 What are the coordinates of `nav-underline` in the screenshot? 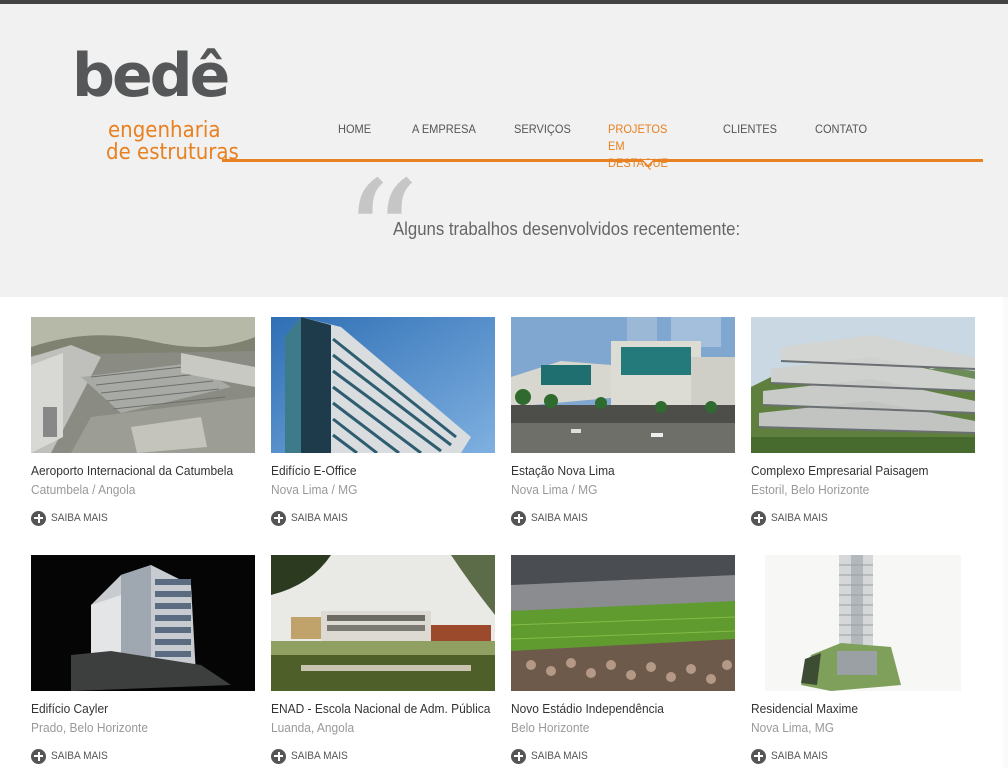 It's located at (602, 160).